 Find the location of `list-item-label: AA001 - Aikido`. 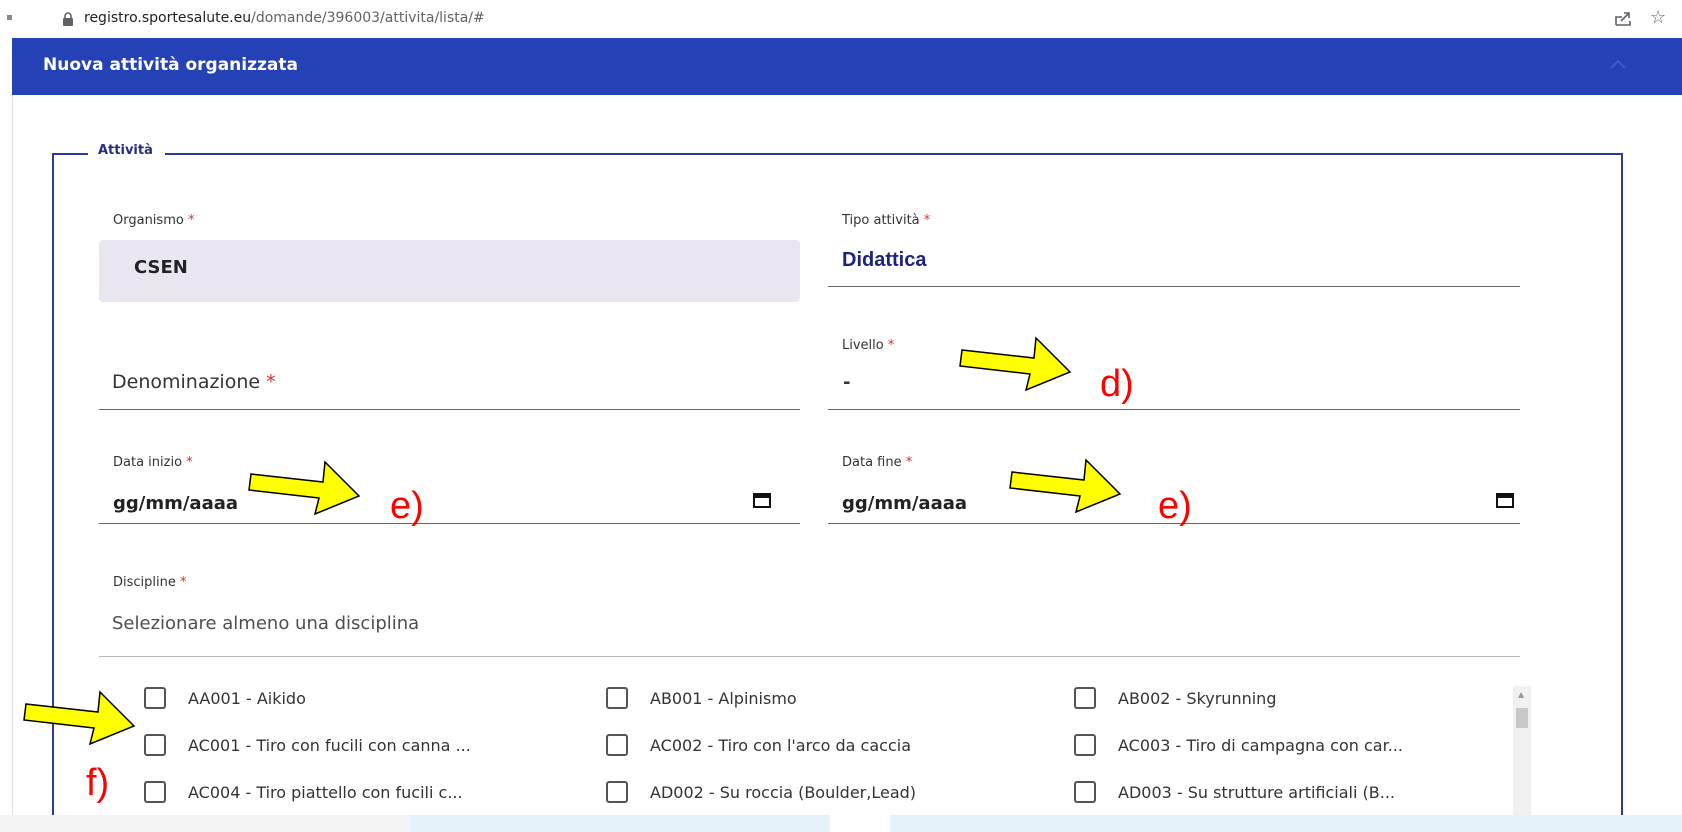

list-item-label: AA001 - Aikido is located at coordinates (247, 698).